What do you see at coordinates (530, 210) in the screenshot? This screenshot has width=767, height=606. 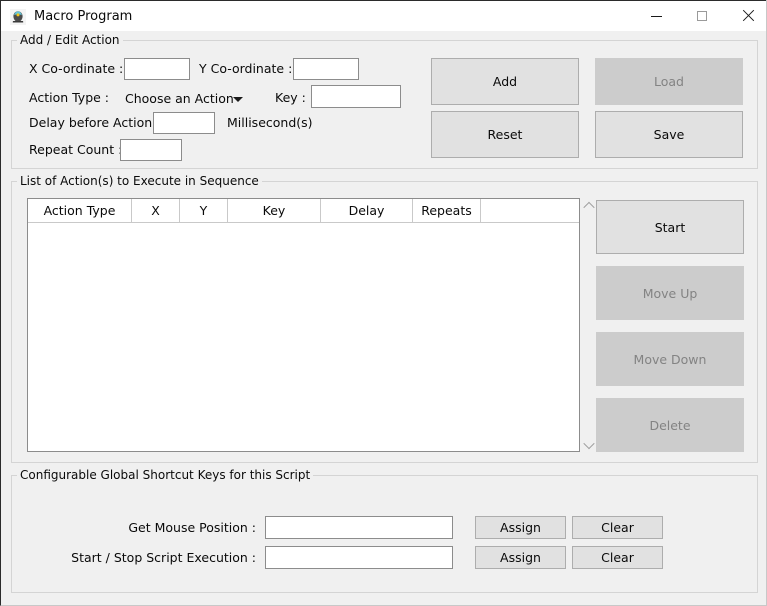 I see `column-header-spacer` at bounding box center [530, 210].